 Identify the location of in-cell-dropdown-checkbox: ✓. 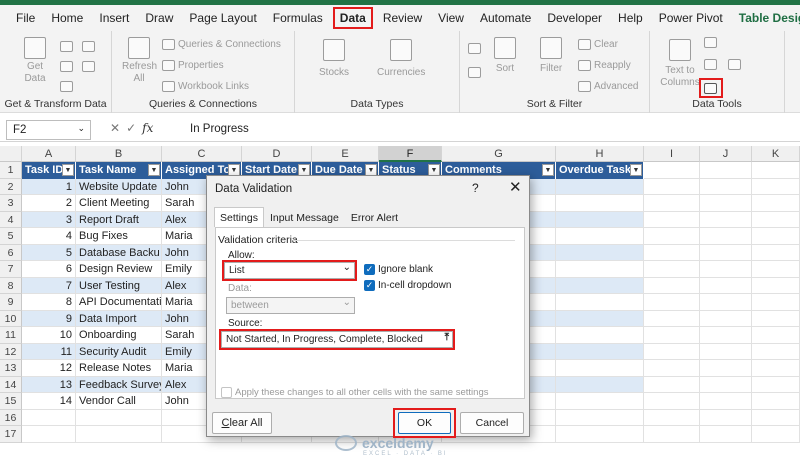
(369, 285).